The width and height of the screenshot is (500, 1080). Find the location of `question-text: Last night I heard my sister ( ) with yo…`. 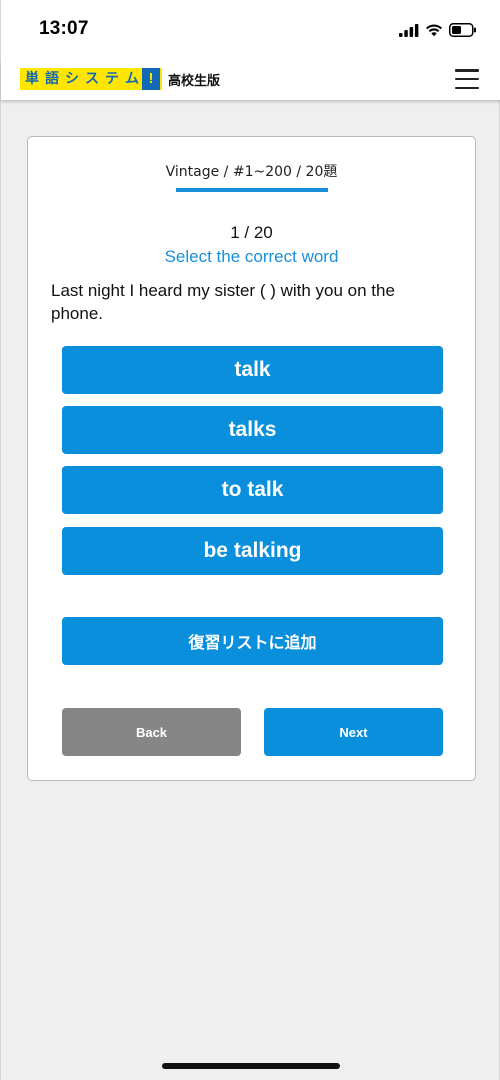

question-text: Last night I heard my sister ( ) with yo… is located at coordinates (223, 302).